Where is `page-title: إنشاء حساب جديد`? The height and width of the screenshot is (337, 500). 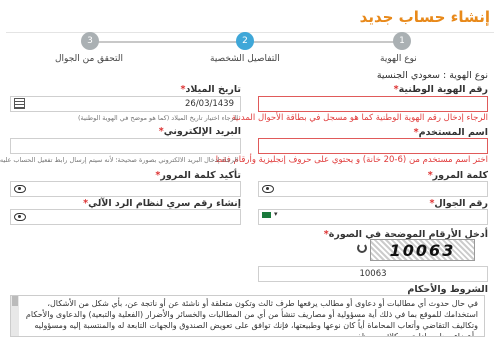
page-title: إنشاء حساب جديد is located at coordinates (424, 17).